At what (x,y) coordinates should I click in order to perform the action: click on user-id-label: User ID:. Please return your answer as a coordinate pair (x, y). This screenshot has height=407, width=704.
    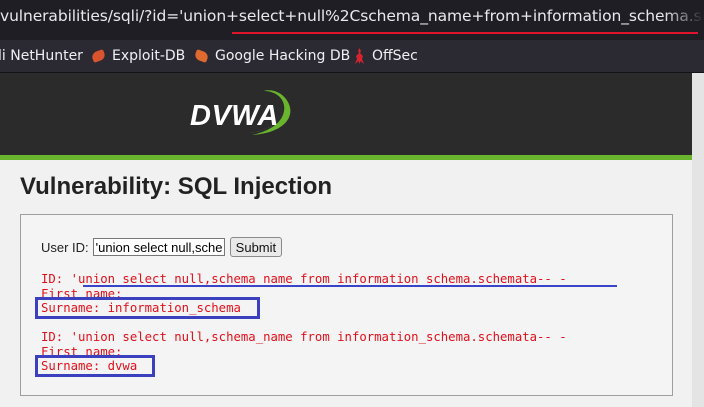
    Looking at the image, I should click on (65, 247).